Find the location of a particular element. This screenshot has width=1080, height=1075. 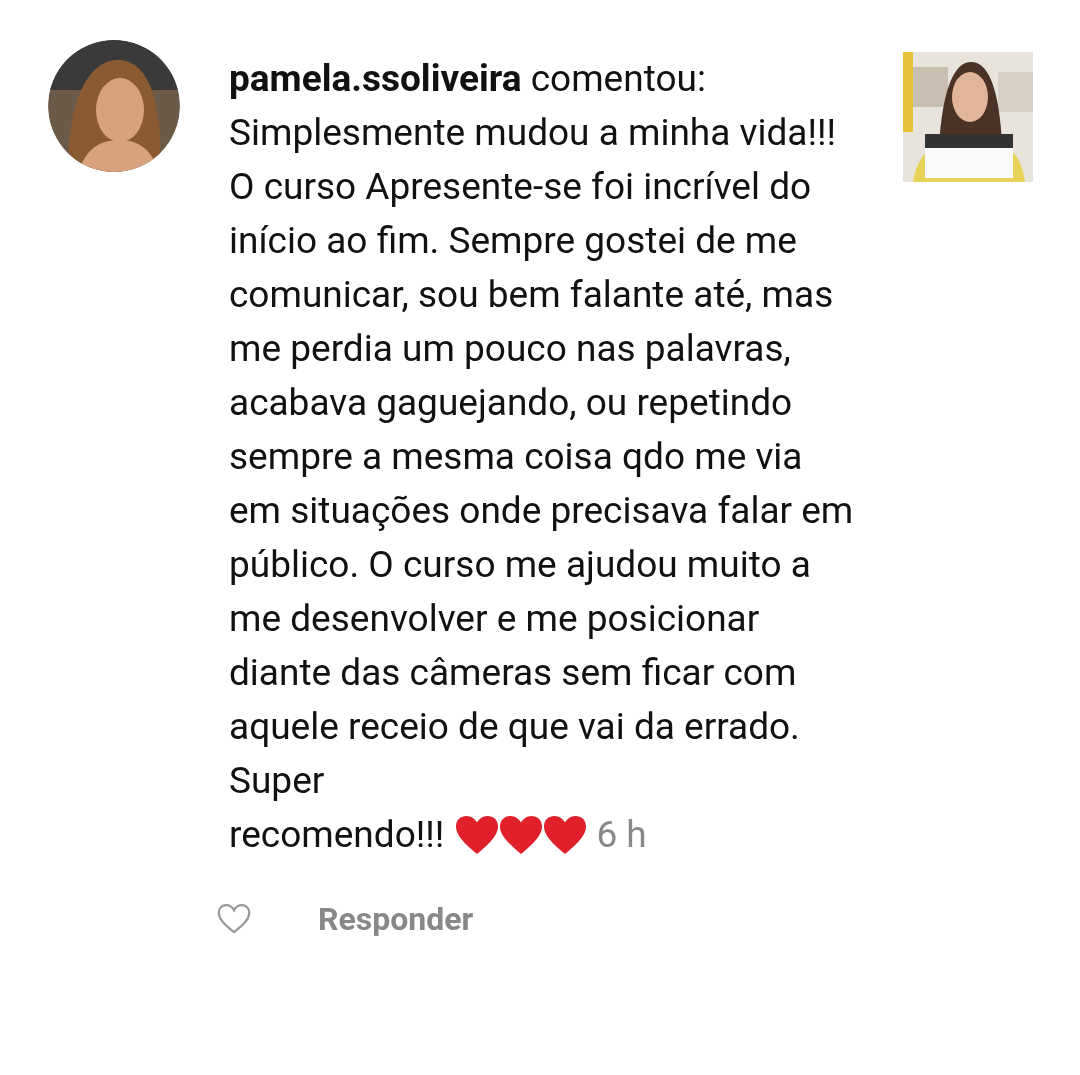

timestamp: 6 h is located at coordinates (621, 835).